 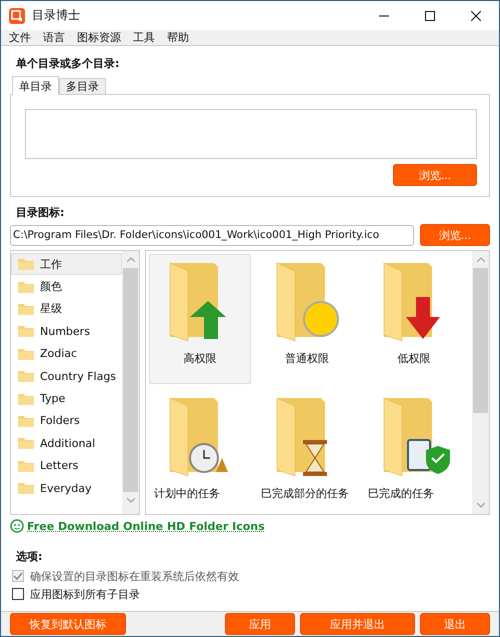 What do you see at coordinates (54, 37) in the screenshot?
I see `menu-item: 语言` at bounding box center [54, 37].